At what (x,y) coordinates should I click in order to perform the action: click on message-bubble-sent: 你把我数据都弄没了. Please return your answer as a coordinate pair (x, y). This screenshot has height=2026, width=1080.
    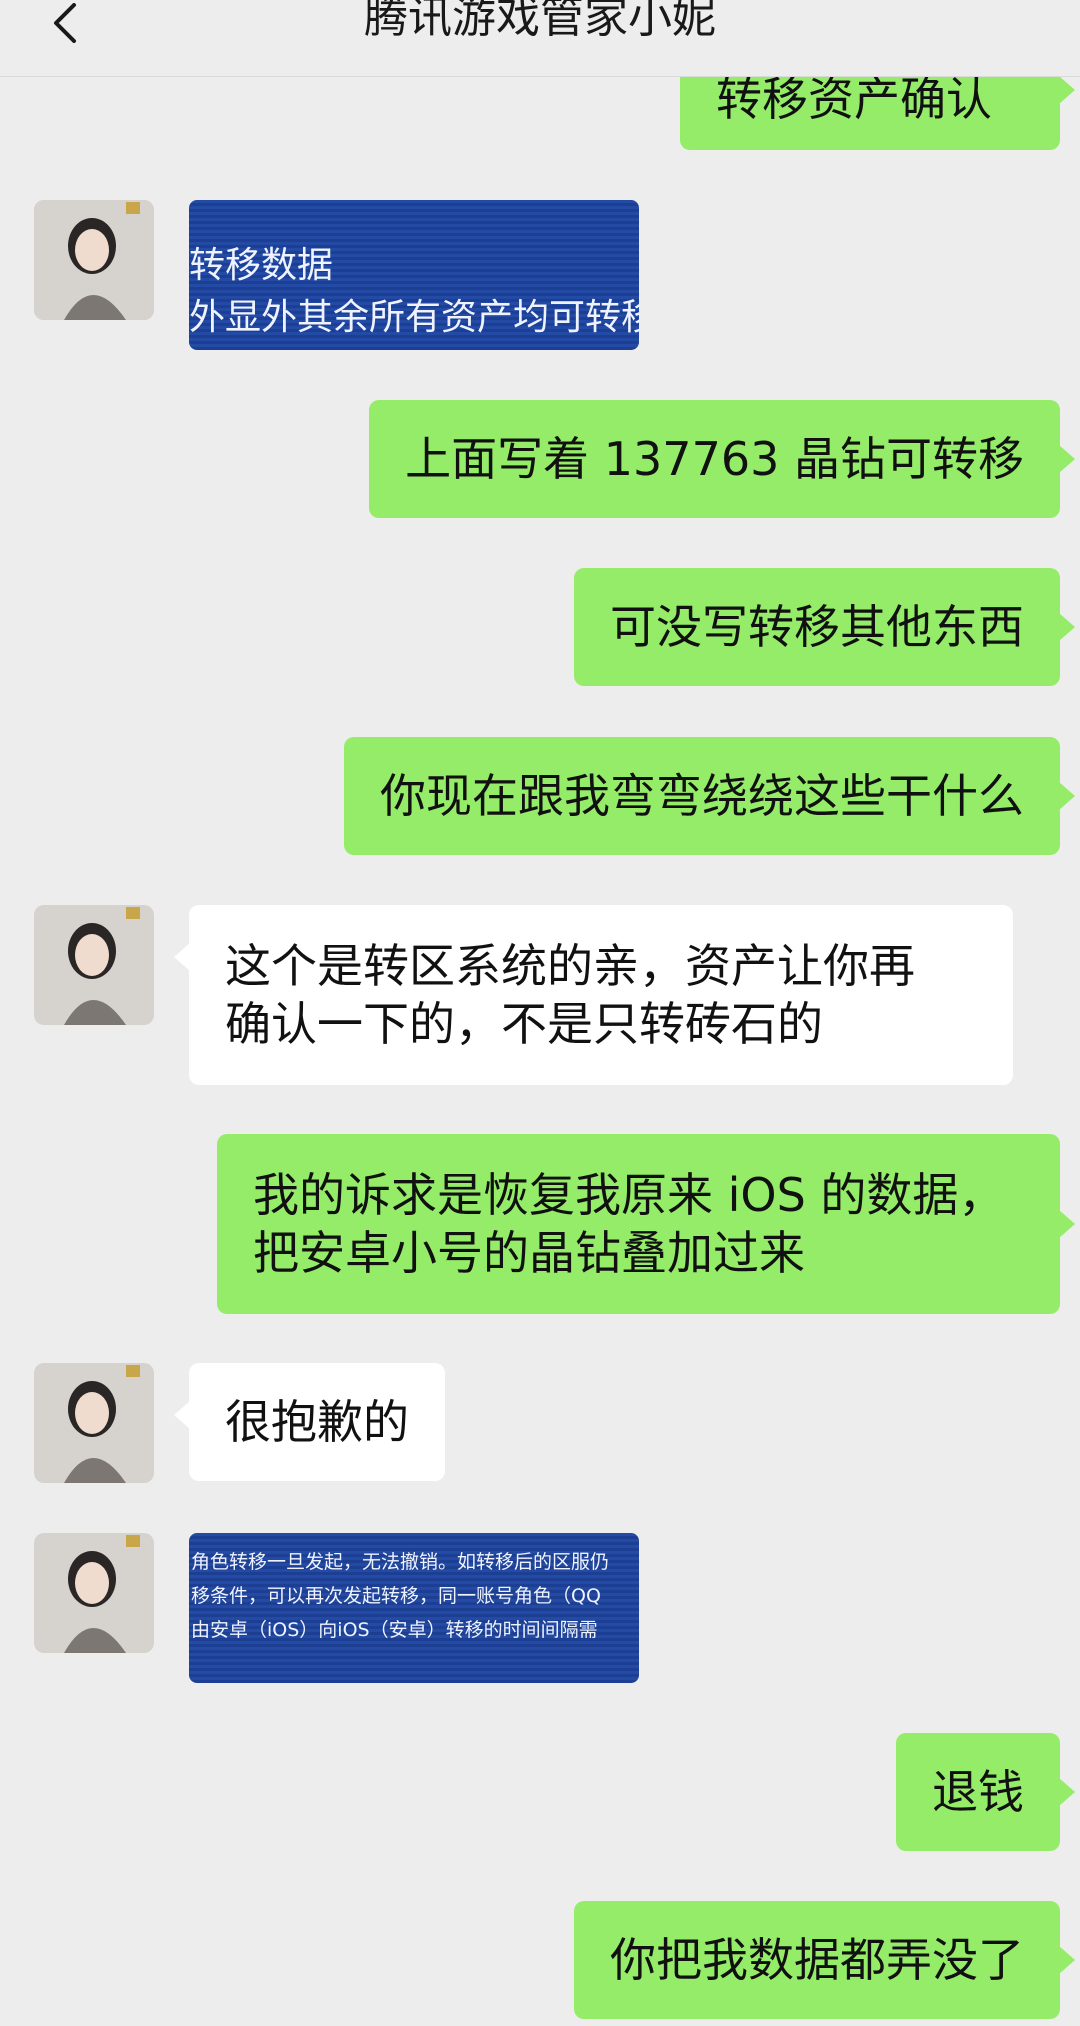
    Looking at the image, I should click on (824, 1960).